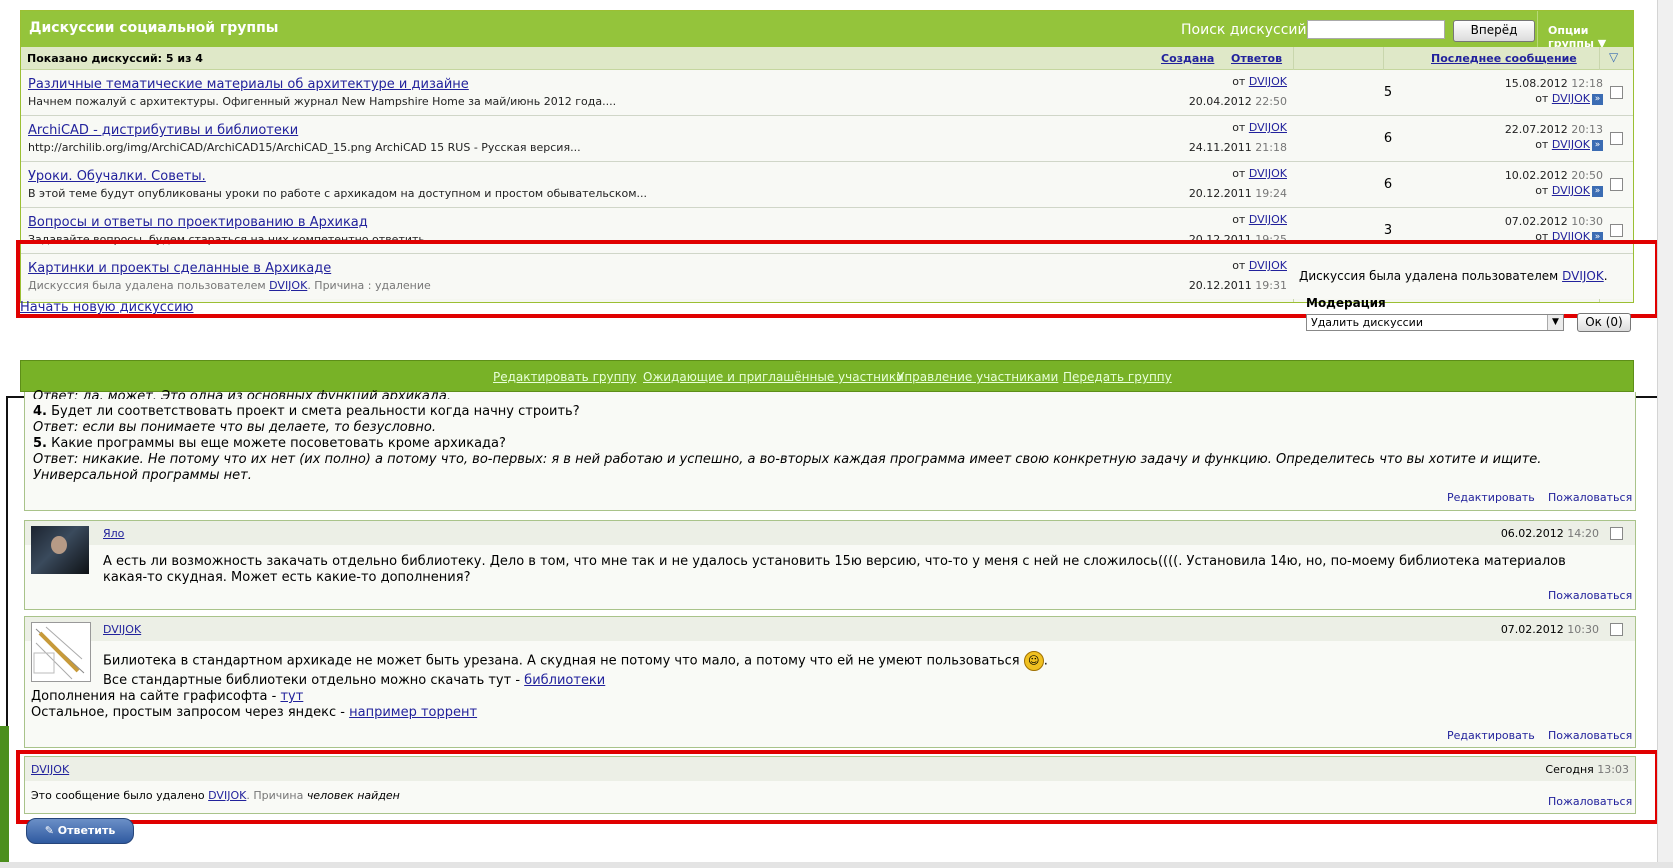 This screenshot has width=1673, height=868. Describe the element at coordinates (1494, 31) in the screenshot. I see `search-go-button: Вперёд` at that location.